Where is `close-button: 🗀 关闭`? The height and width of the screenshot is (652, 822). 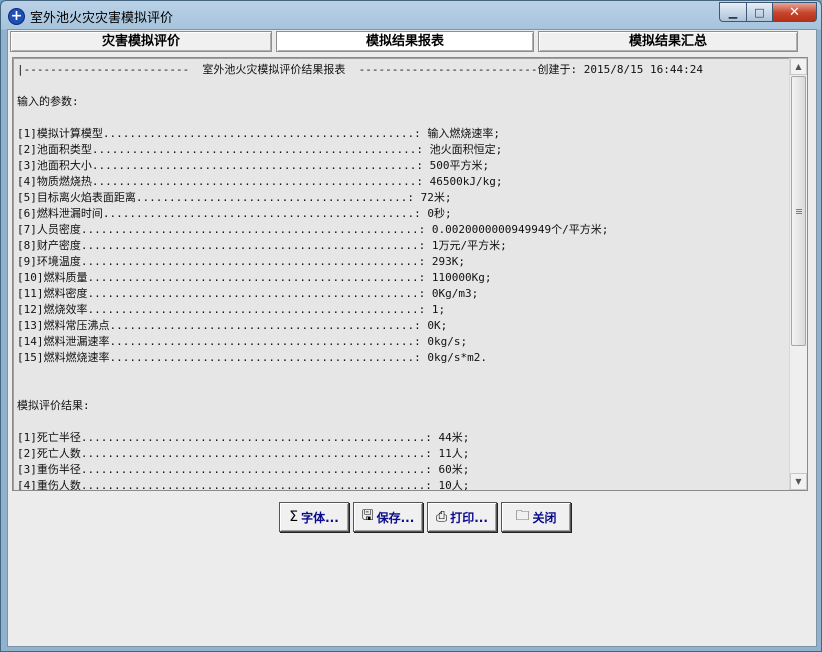 close-button: 🗀 关闭 is located at coordinates (536, 517).